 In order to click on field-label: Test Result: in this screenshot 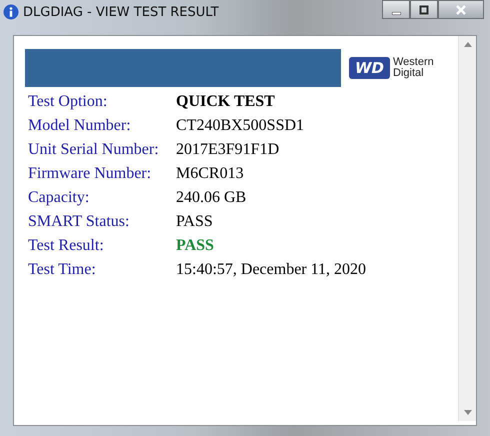, I will do `click(66, 246)`.